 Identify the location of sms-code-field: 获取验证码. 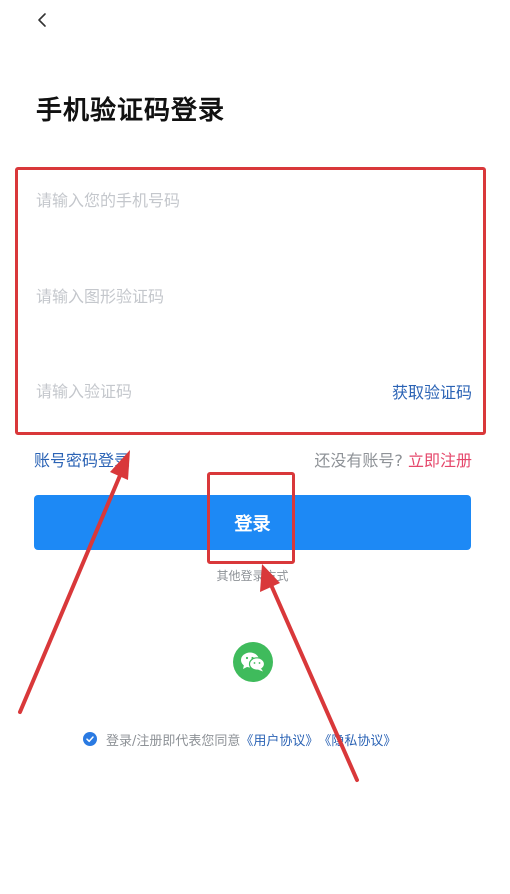
(254, 391).